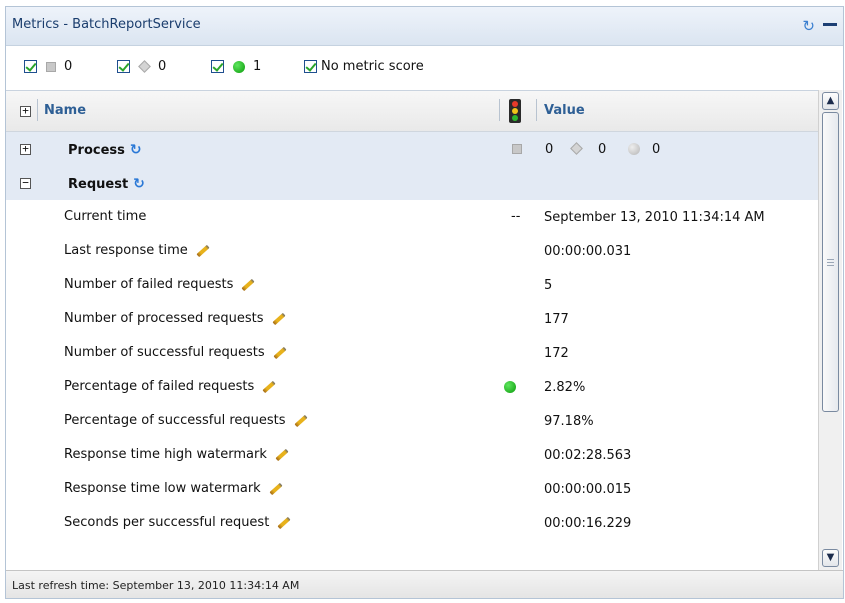 The image size is (845, 603). Describe the element at coordinates (217, 66) in the screenshot. I see `filter-green-circle-checkbox` at that location.